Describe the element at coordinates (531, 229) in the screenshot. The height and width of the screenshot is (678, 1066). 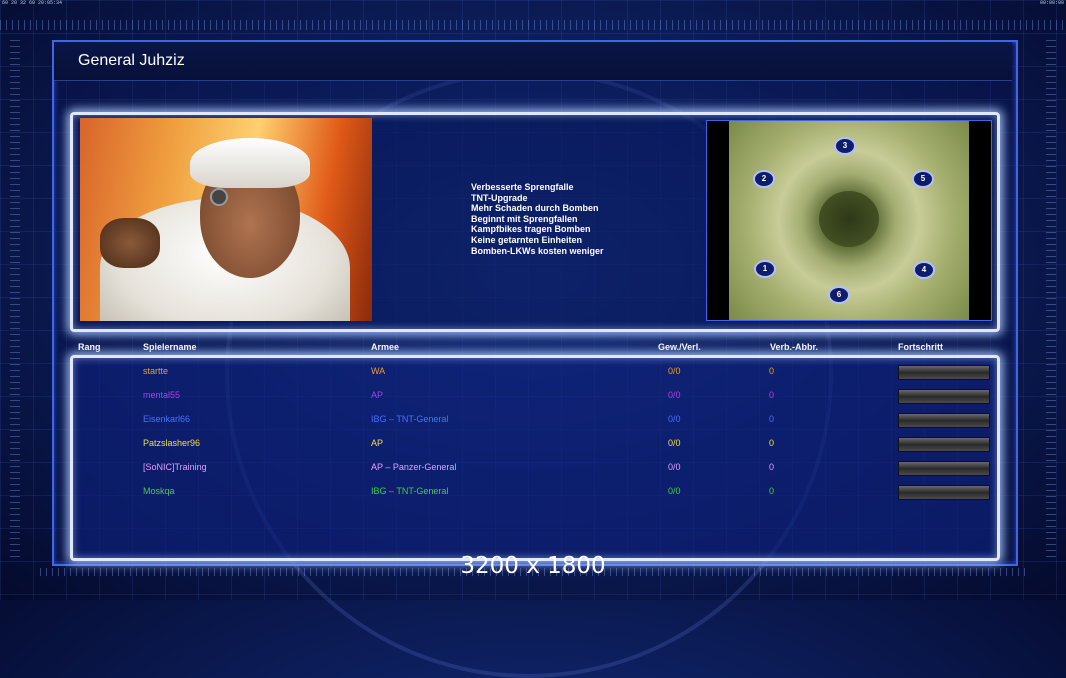
I see `bonus-item: Kampfbikes tragen Bomben` at that location.